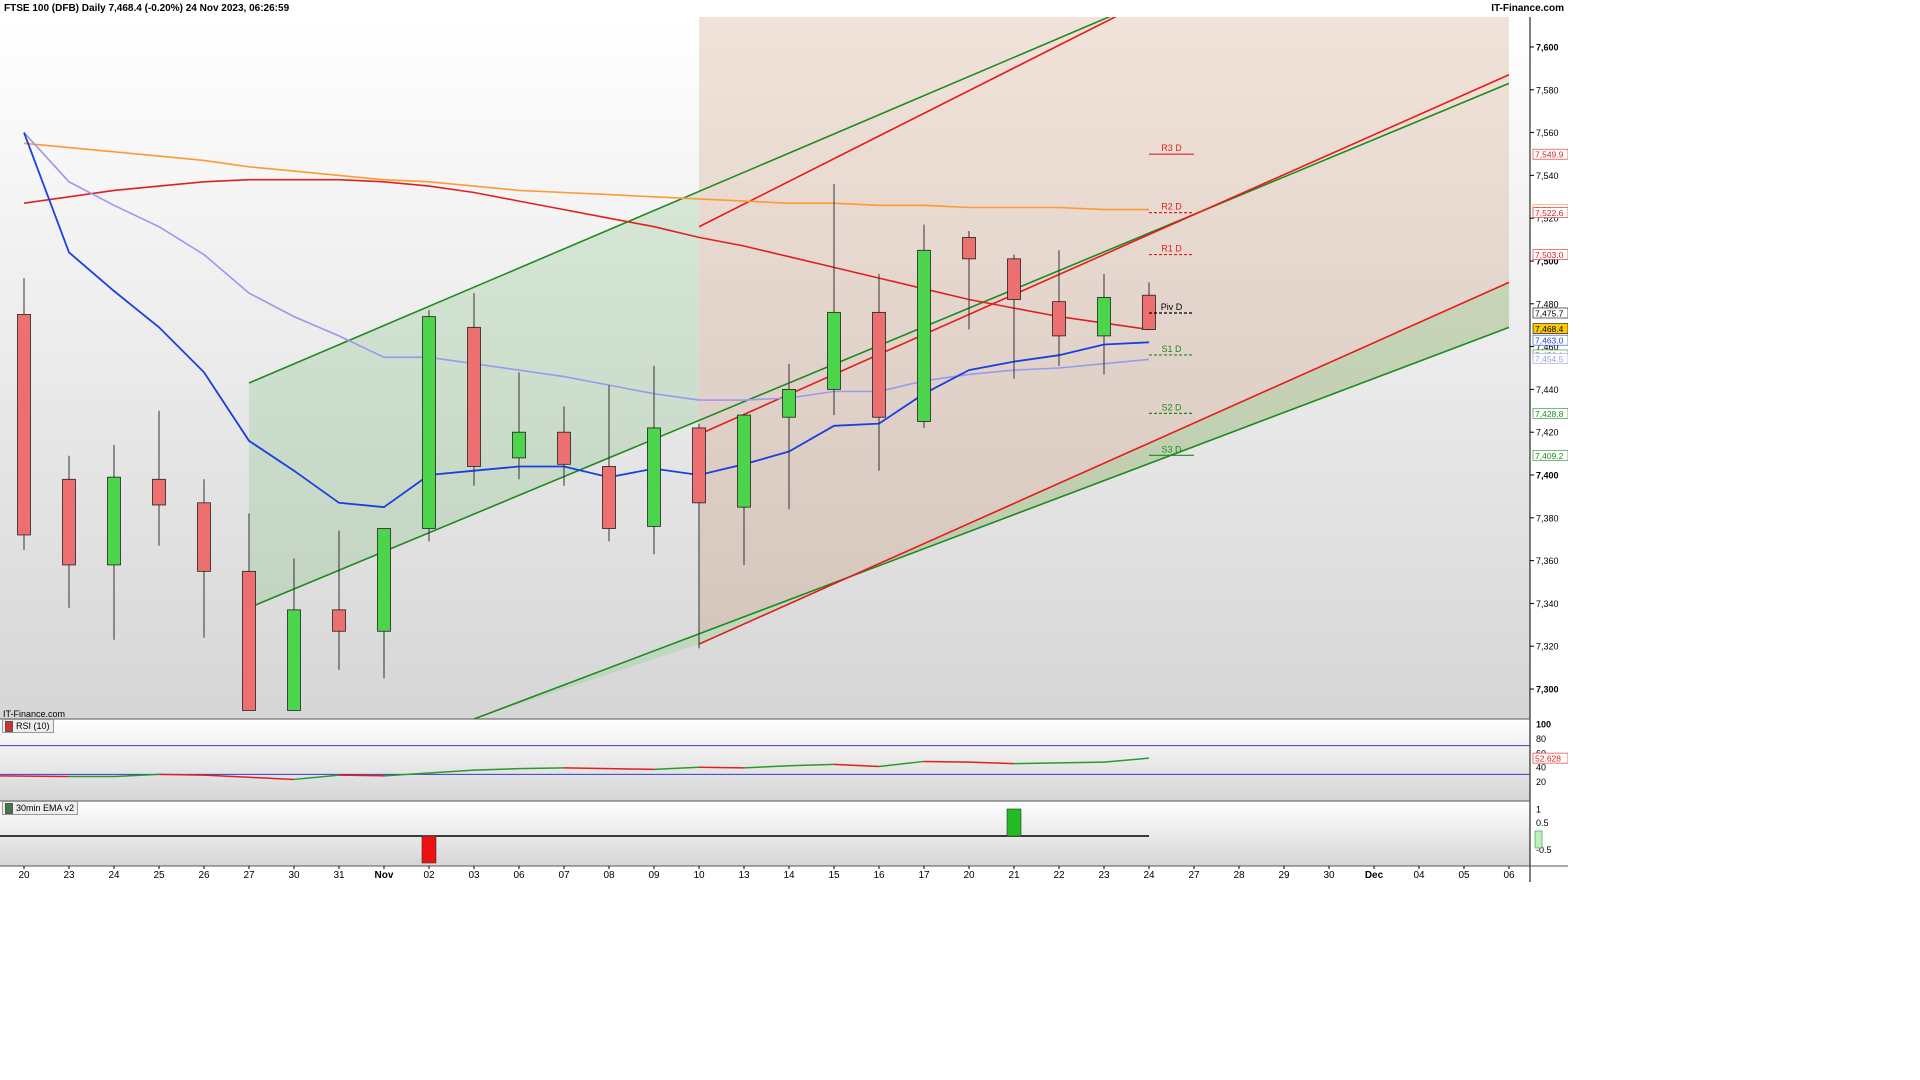 The height and width of the screenshot is (1080, 1920). Describe the element at coordinates (1547, 90) in the screenshot. I see `y-tick-label: 7,580` at that location.